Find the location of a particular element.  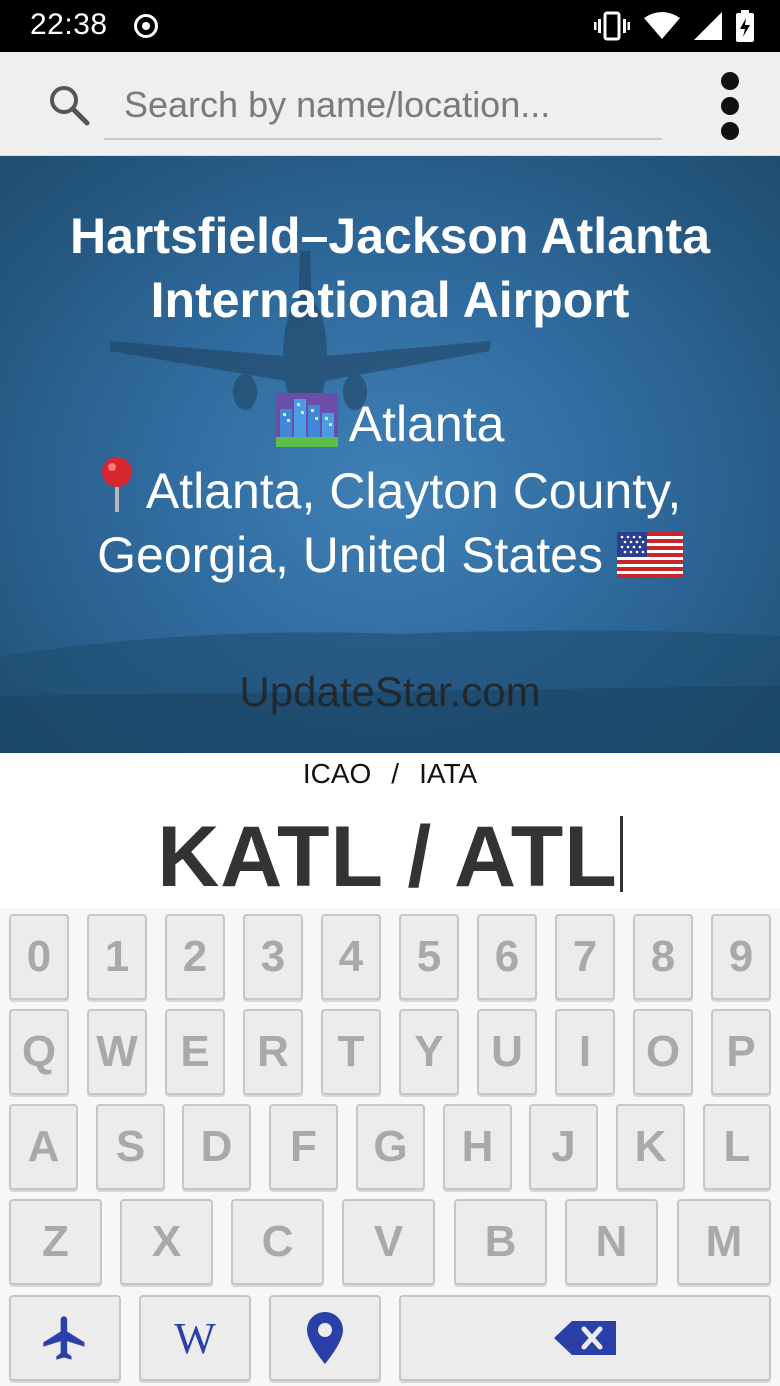

iata-label: IATA is located at coordinates (448, 773).